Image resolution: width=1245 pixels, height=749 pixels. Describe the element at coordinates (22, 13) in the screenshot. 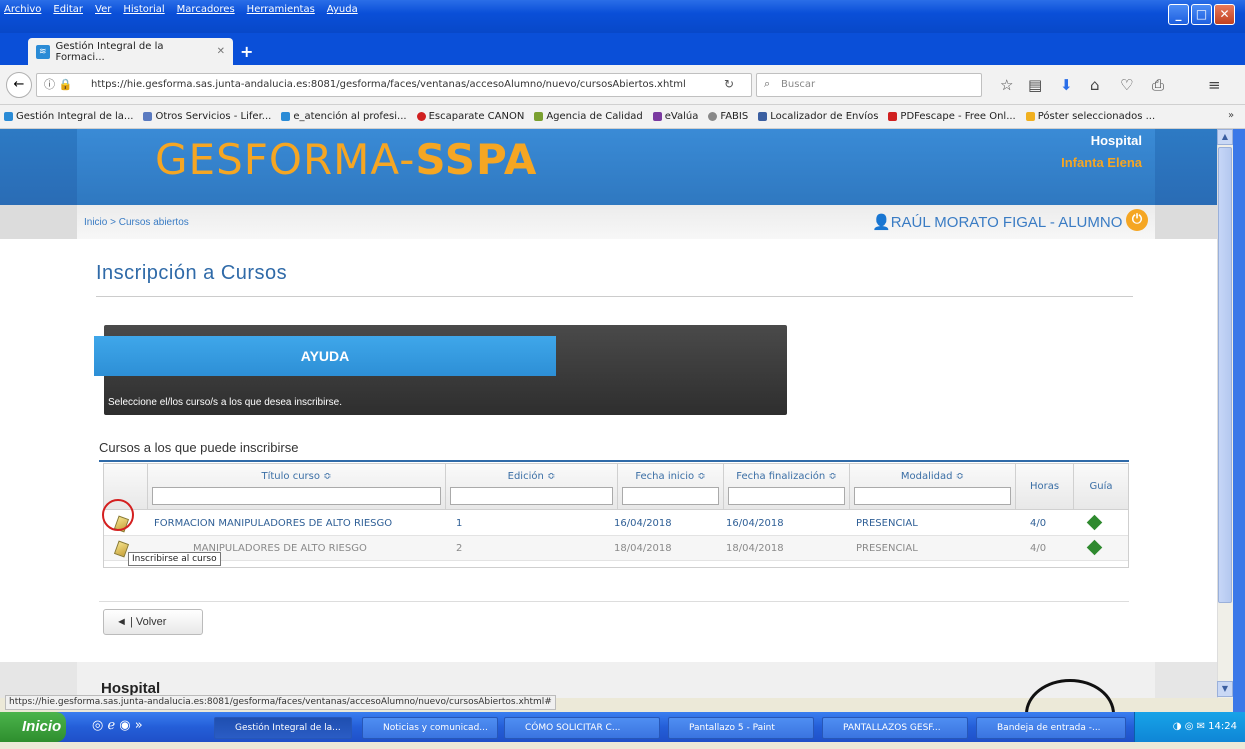

I see `menu-archivo: Archivo` at that location.